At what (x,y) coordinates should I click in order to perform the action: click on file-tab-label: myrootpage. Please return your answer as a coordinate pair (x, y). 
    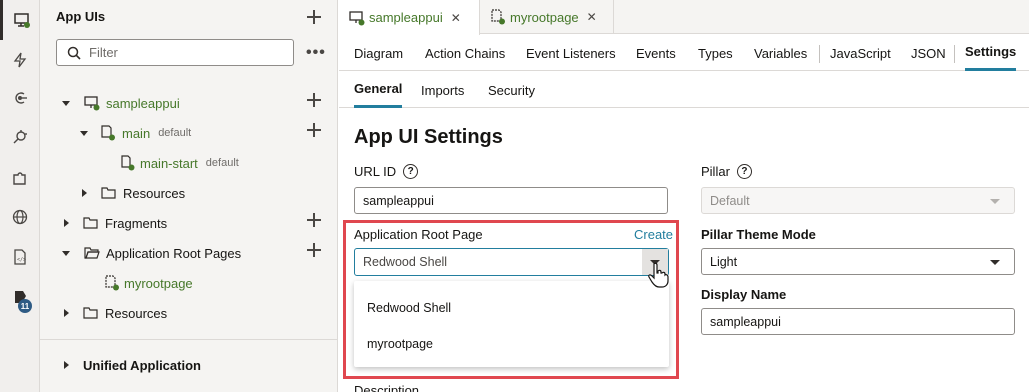
    Looking at the image, I should click on (544, 17).